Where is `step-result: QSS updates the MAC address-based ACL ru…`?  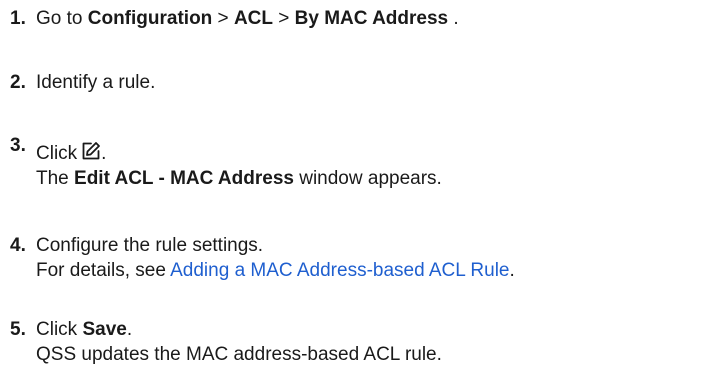
step-result: QSS updates the MAC address-based ACL ru… is located at coordinates (239, 354).